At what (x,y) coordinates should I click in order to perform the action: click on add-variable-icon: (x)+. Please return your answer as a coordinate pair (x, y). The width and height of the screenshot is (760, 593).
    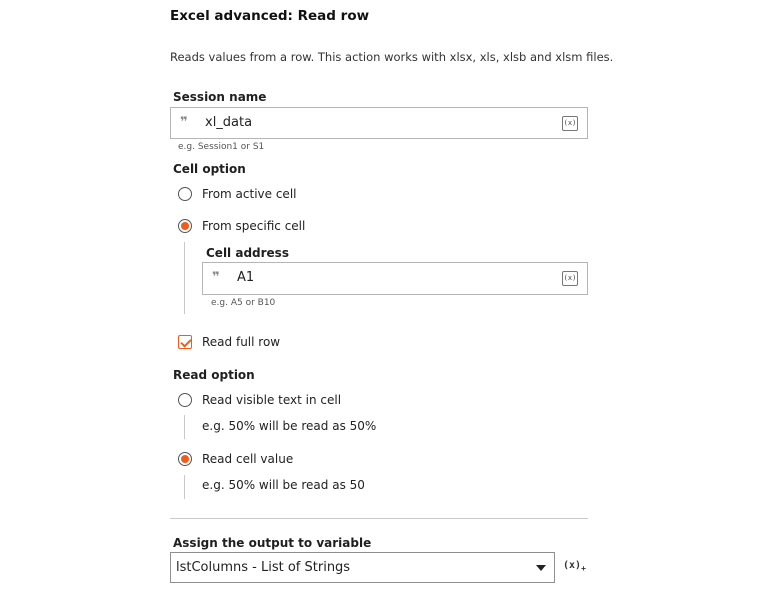
    Looking at the image, I should click on (574, 566).